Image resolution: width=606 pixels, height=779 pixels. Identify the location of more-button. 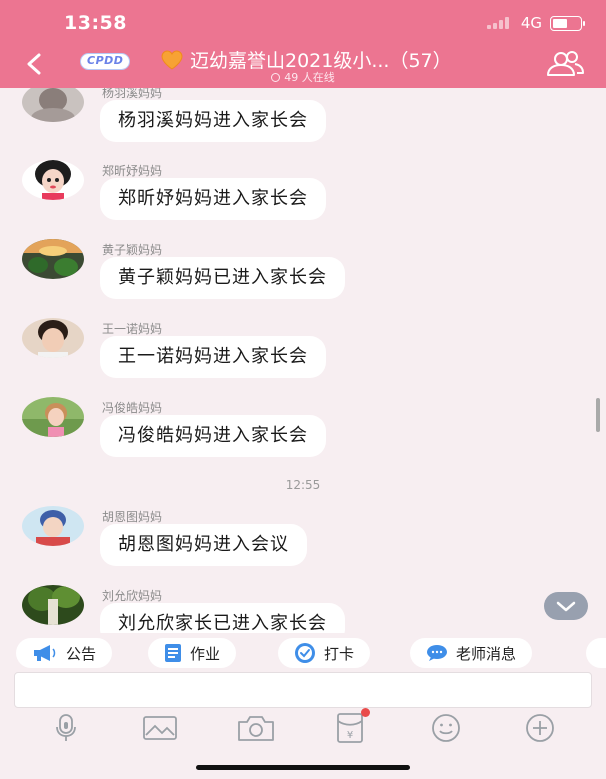
(540, 728).